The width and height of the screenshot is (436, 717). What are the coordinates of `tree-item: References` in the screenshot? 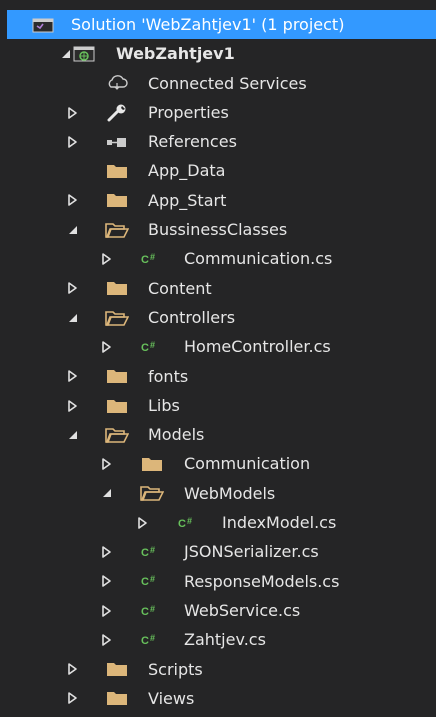 It's located at (221, 141).